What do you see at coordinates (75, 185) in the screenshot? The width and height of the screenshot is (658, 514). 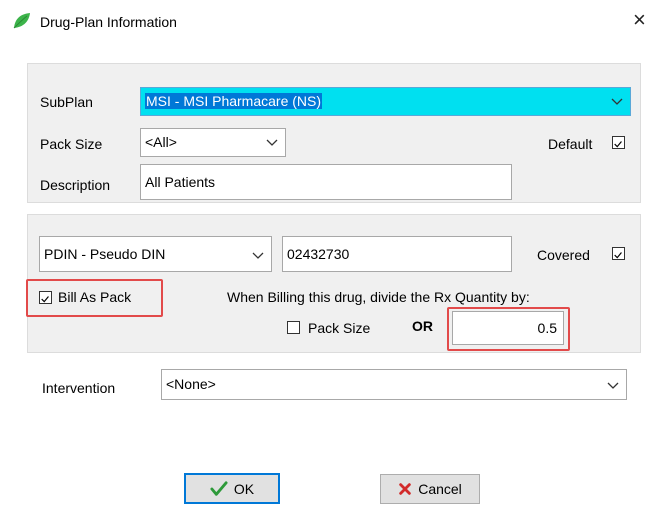 I see `description-label: Description` at bounding box center [75, 185].